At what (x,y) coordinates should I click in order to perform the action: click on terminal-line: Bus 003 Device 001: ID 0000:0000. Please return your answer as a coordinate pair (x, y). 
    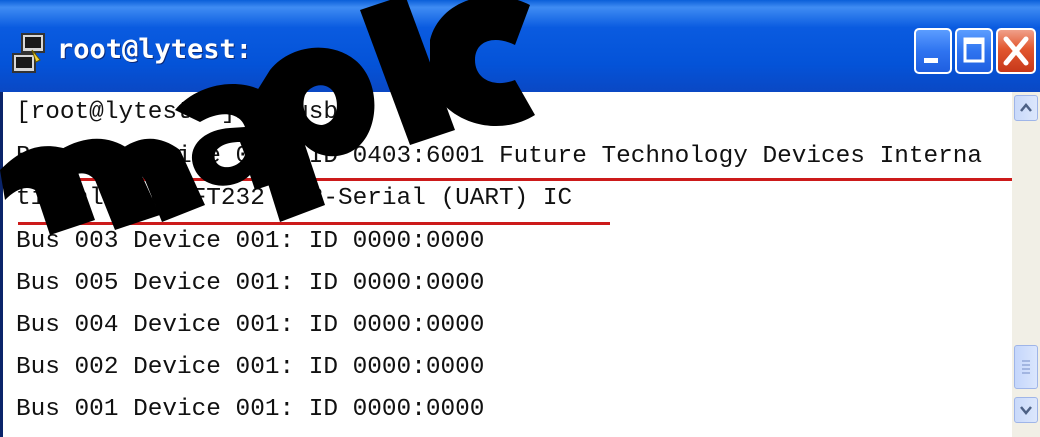
    Looking at the image, I should click on (250, 241).